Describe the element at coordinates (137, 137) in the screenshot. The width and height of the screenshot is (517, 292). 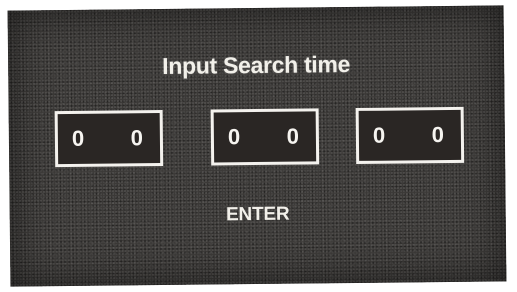
I see `time-field-1-digit-2: 0` at that location.